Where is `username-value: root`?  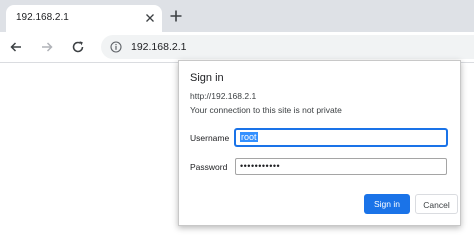 username-value: root is located at coordinates (249, 137).